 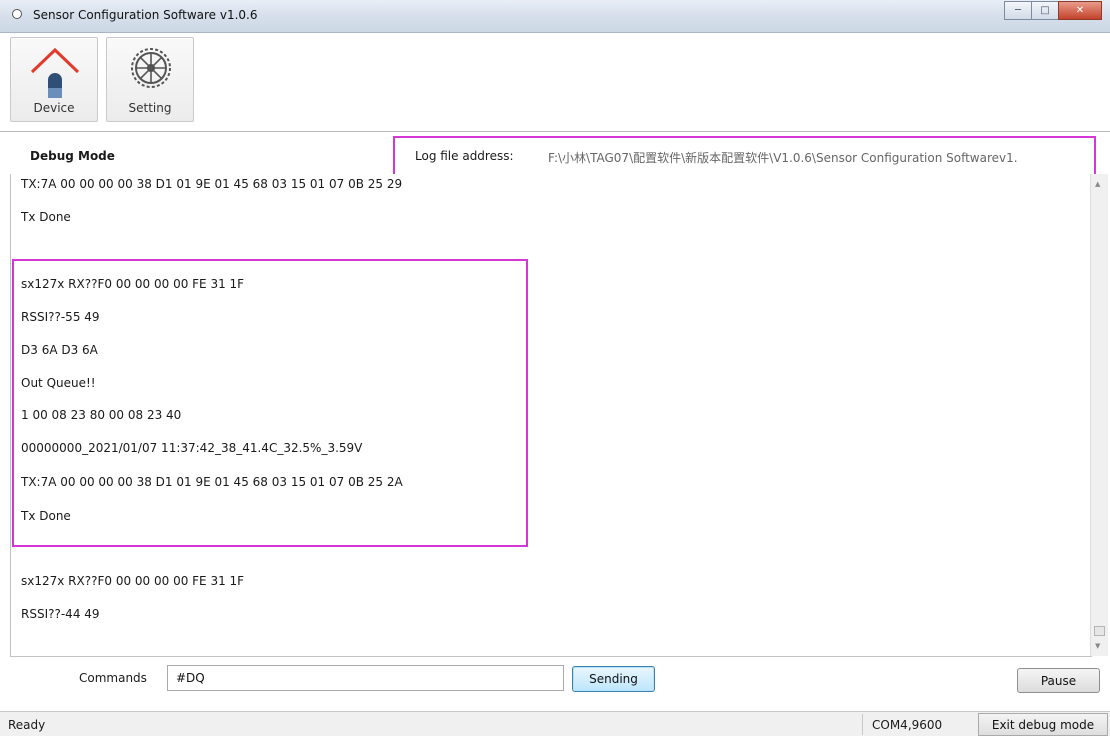 I want to click on close-button: ✕, so click(x=1080, y=10).